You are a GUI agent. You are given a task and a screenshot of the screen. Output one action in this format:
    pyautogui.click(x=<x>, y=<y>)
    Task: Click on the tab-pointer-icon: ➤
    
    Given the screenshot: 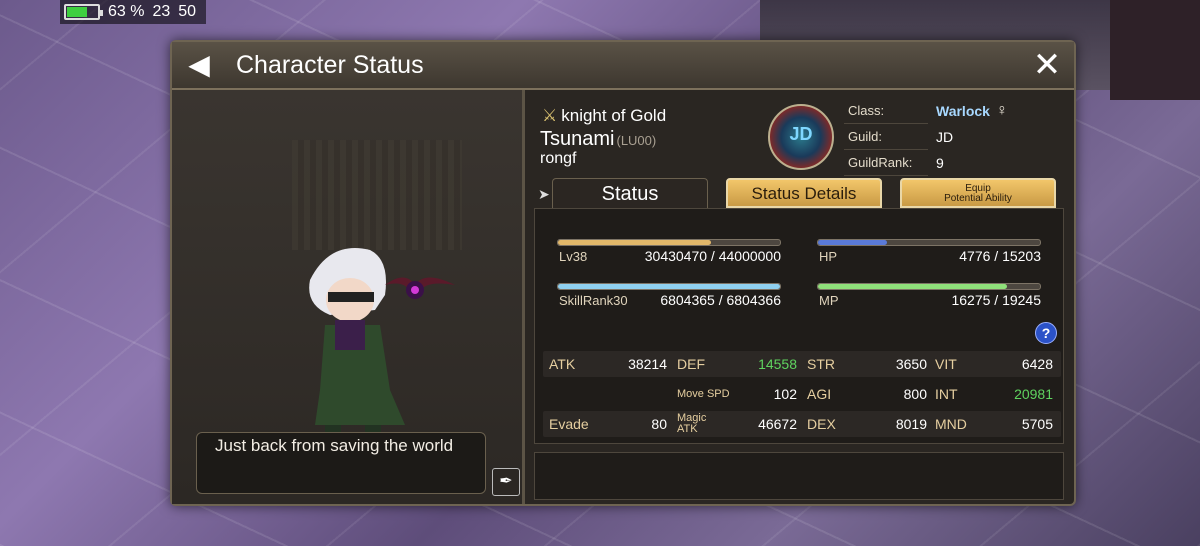 What is the action you would take?
    pyautogui.click(x=544, y=194)
    